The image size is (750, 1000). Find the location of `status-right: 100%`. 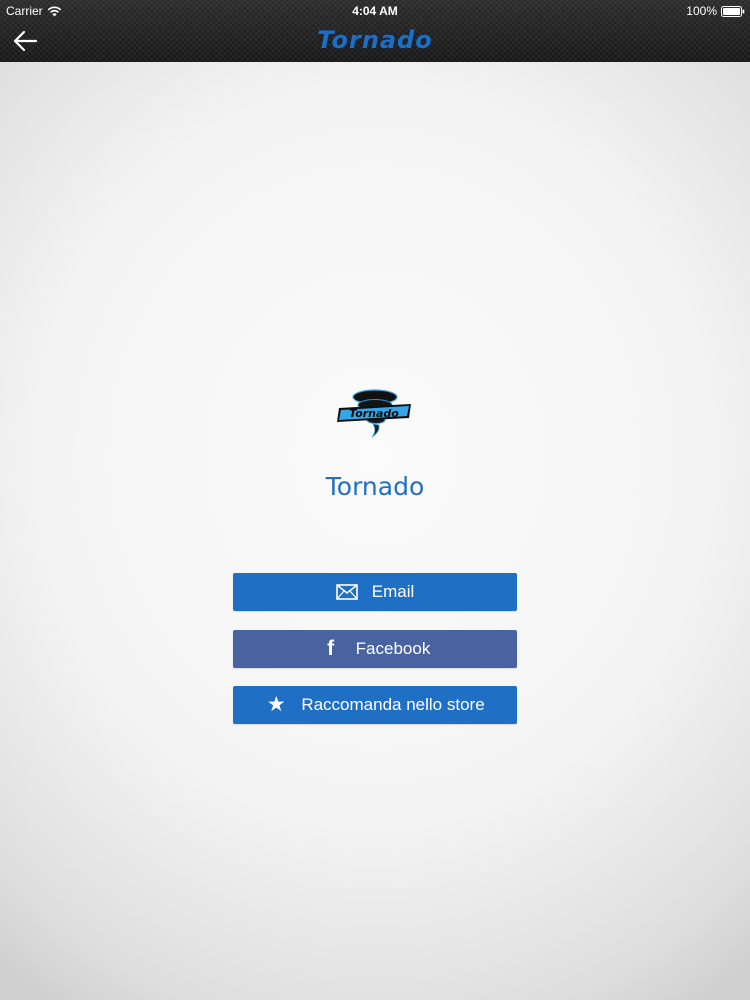

status-right: 100% is located at coordinates (715, 11).